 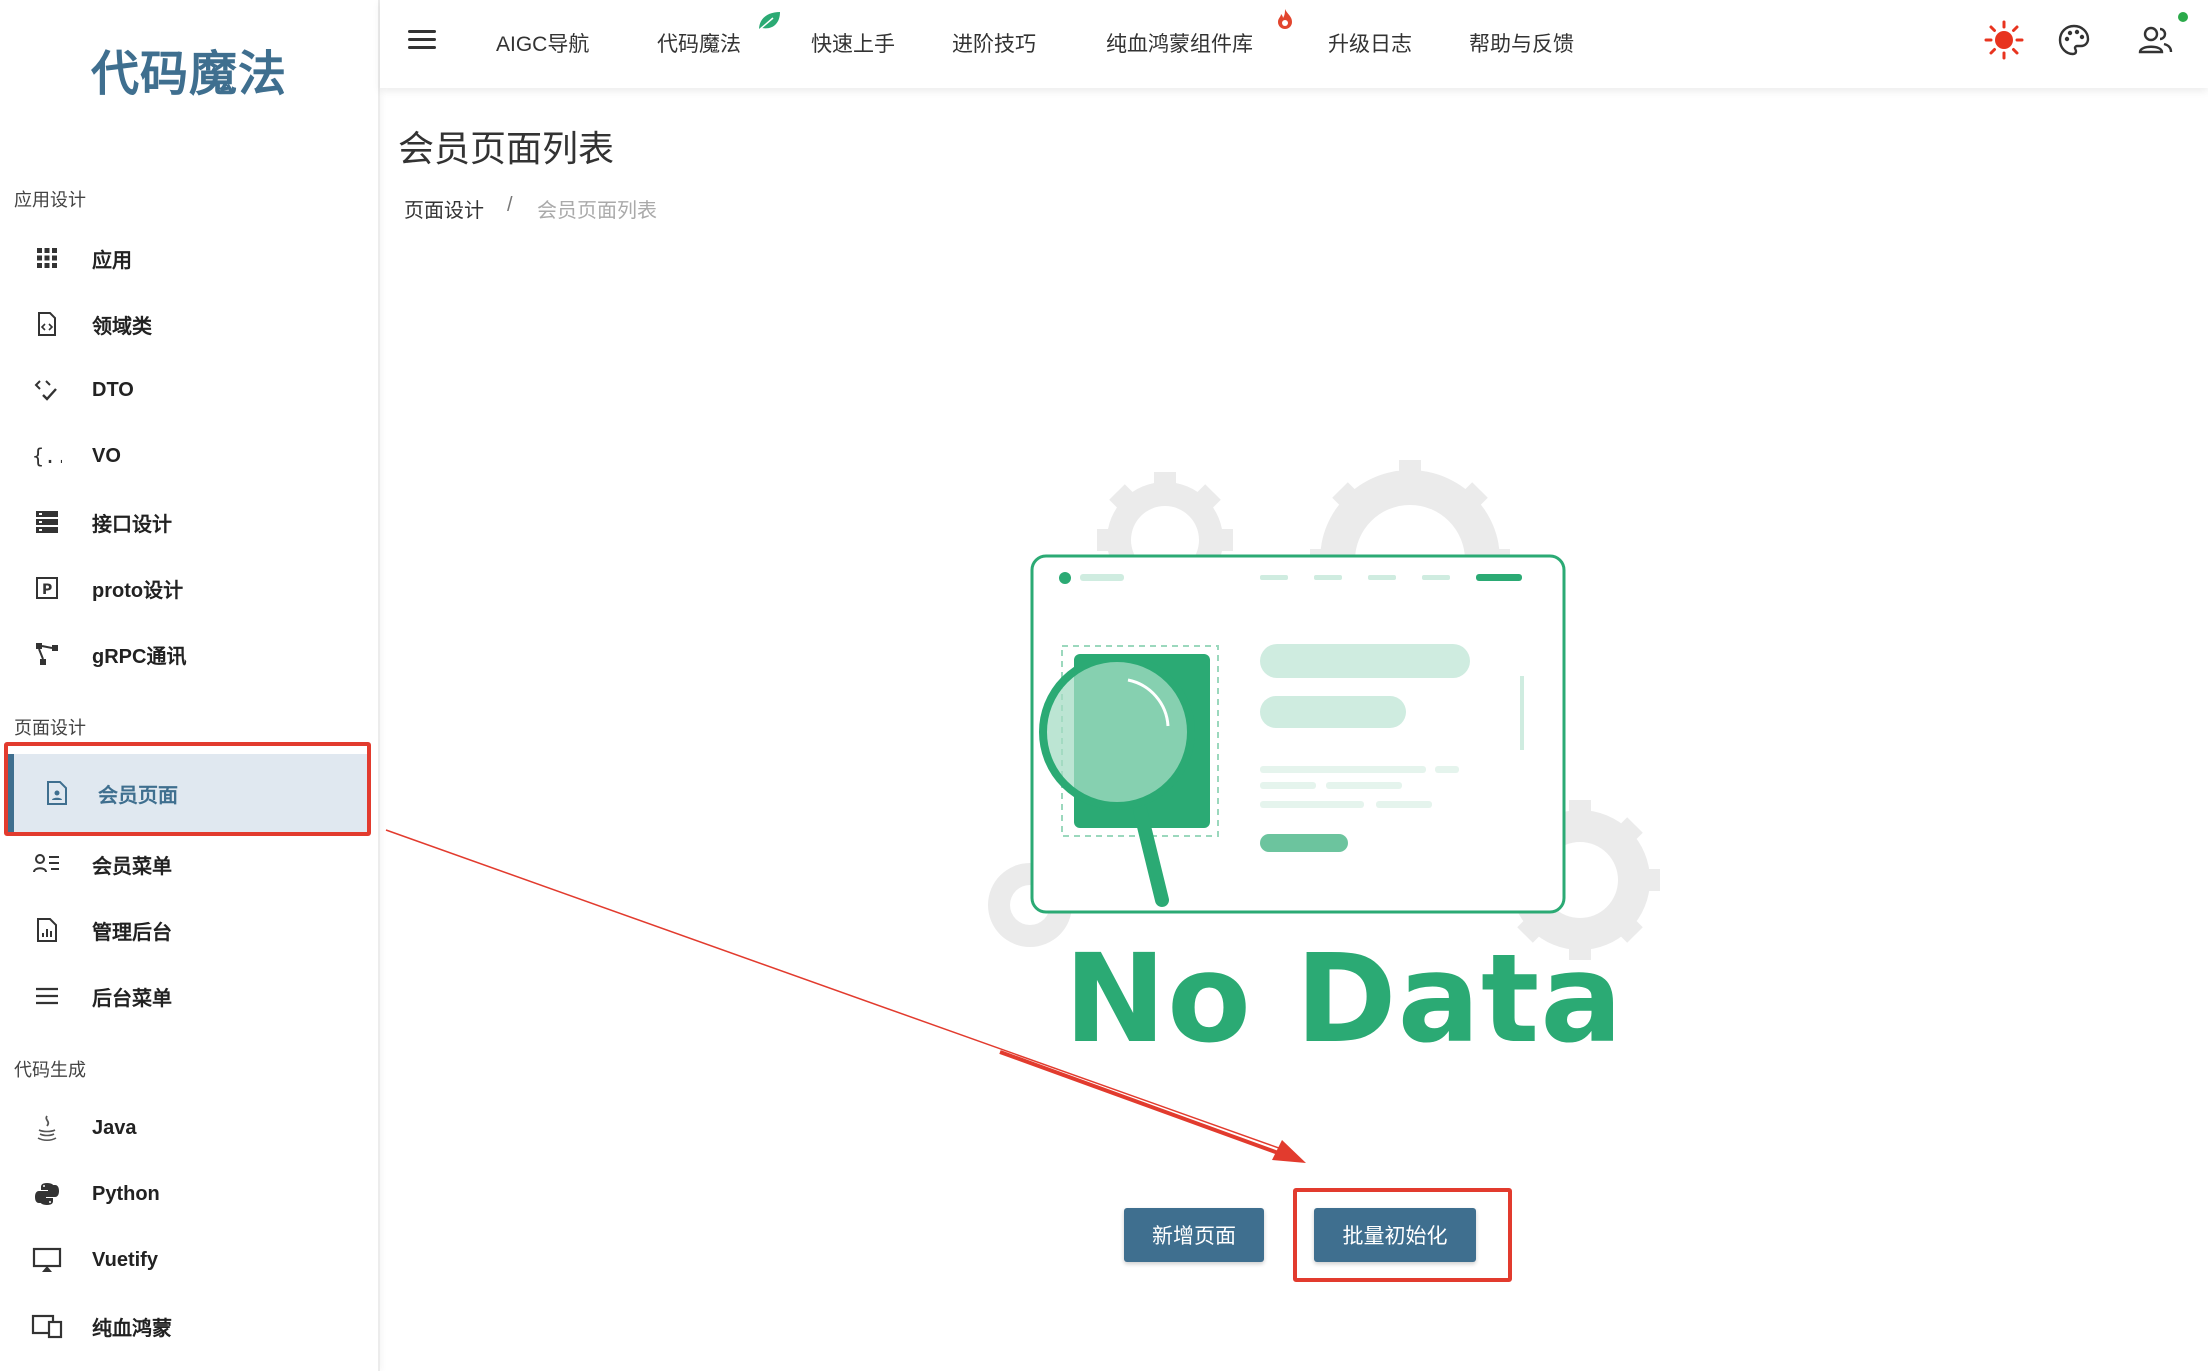 I want to click on sidebar-item-harmony: 纯血鸿蒙, so click(x=186, y=1326).